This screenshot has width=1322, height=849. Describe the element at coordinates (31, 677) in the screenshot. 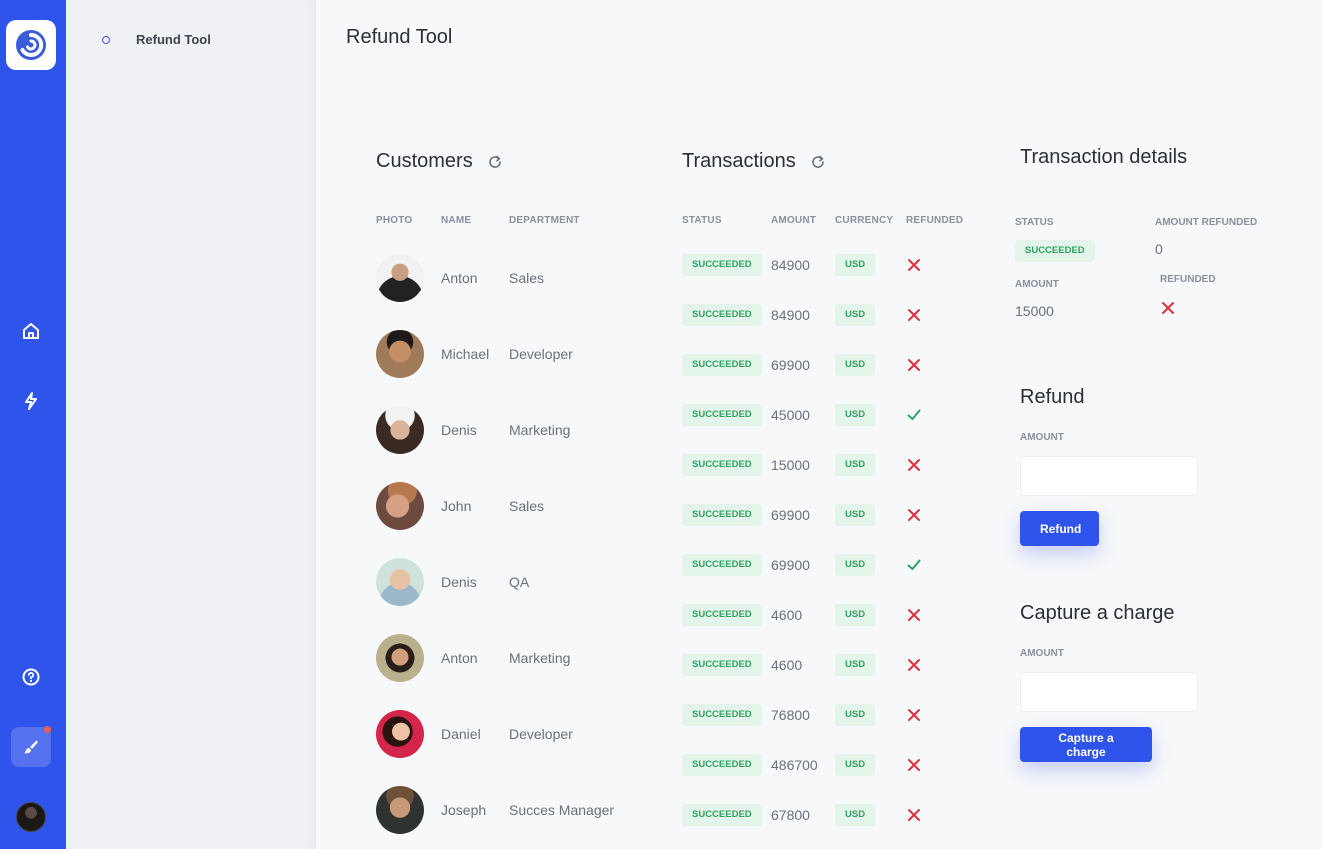

I see `help-icon` at that location.